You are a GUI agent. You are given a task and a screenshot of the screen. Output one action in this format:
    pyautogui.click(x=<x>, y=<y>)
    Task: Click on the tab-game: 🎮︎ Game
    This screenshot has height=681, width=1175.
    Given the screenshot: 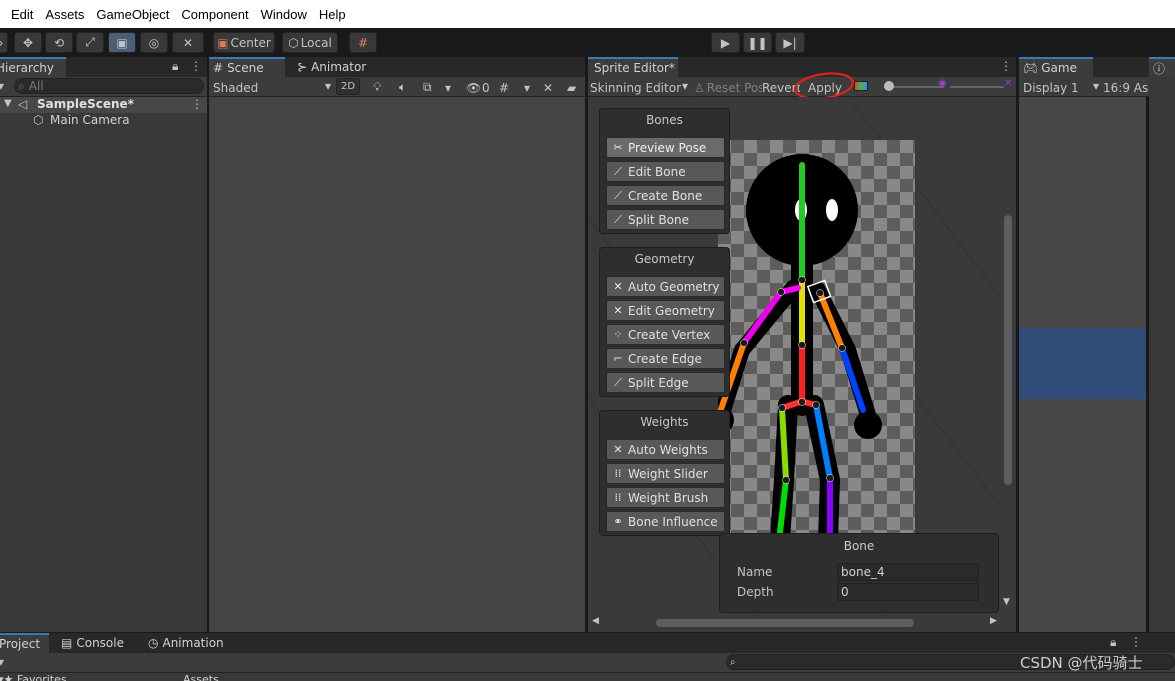 What is the action you would take?
    pyautogui.click(x=1056, y=67)
    